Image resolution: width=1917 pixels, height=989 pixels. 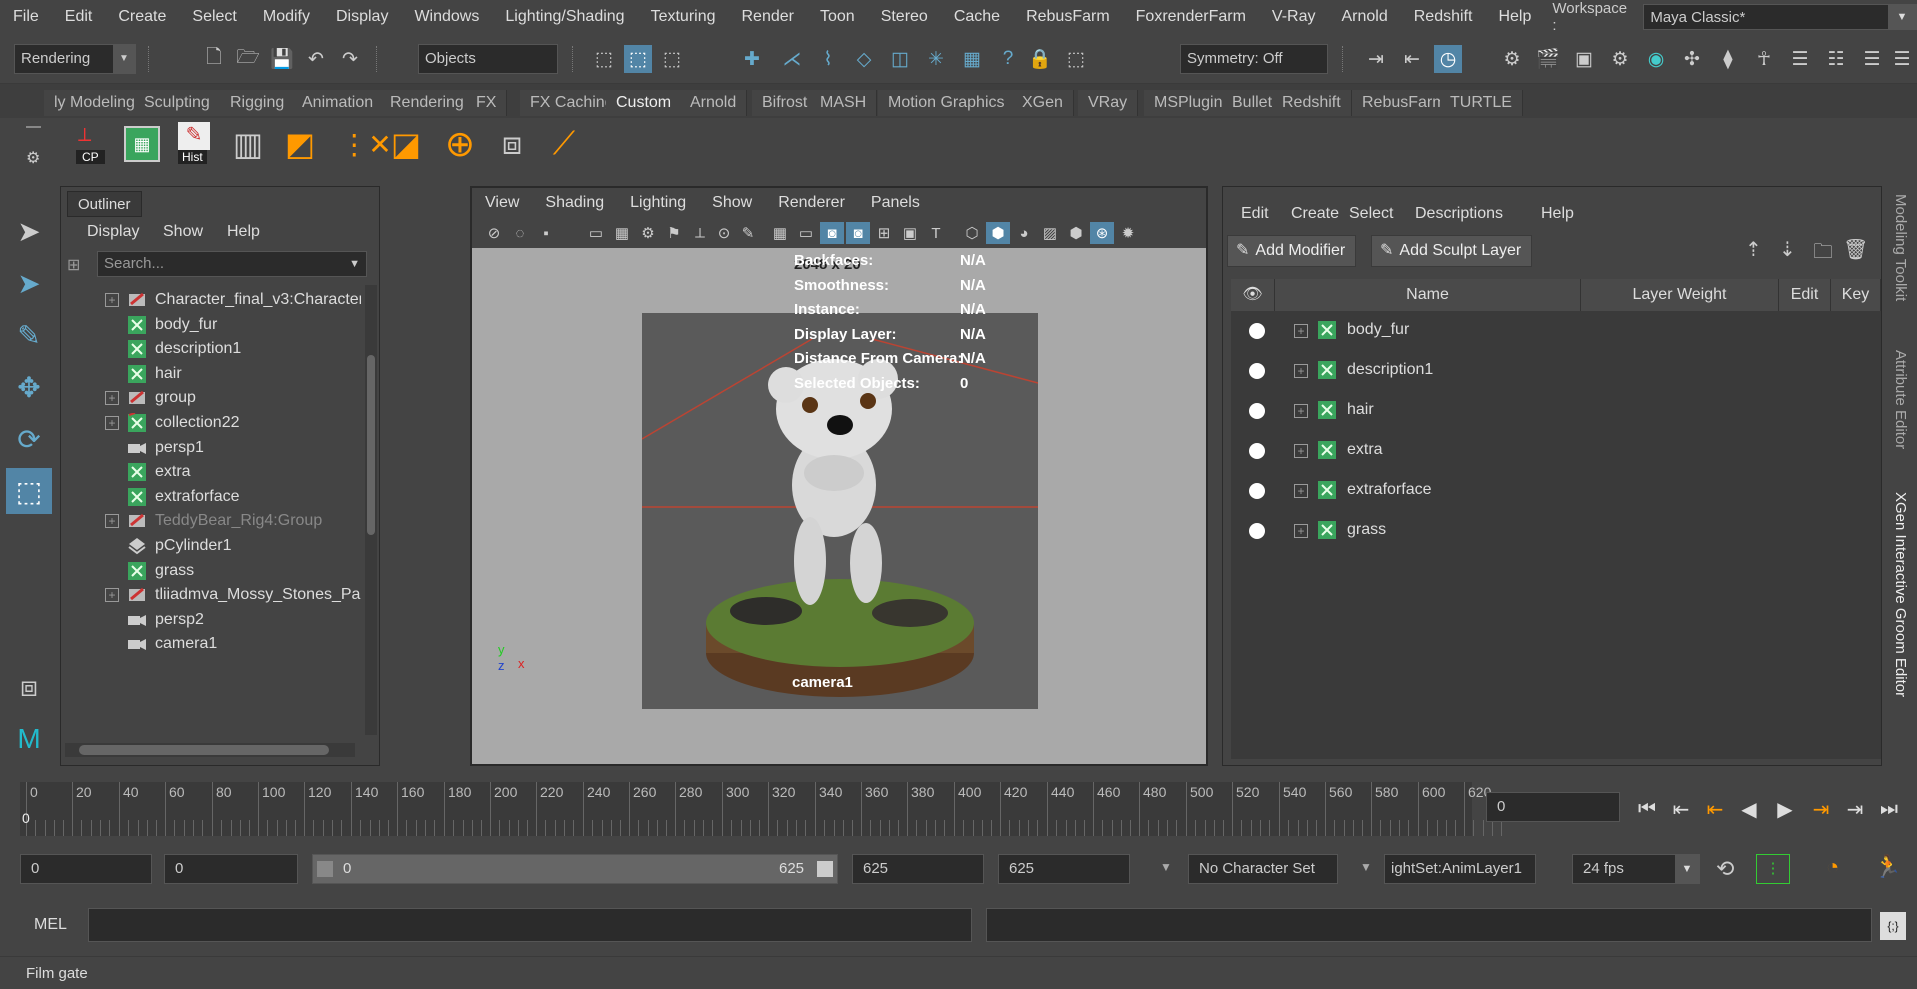 What do you see at coordinates (232, 264) in the screenshot?
I see `outliner-search-input: Search... ▼` at bounding box center [232, 264].